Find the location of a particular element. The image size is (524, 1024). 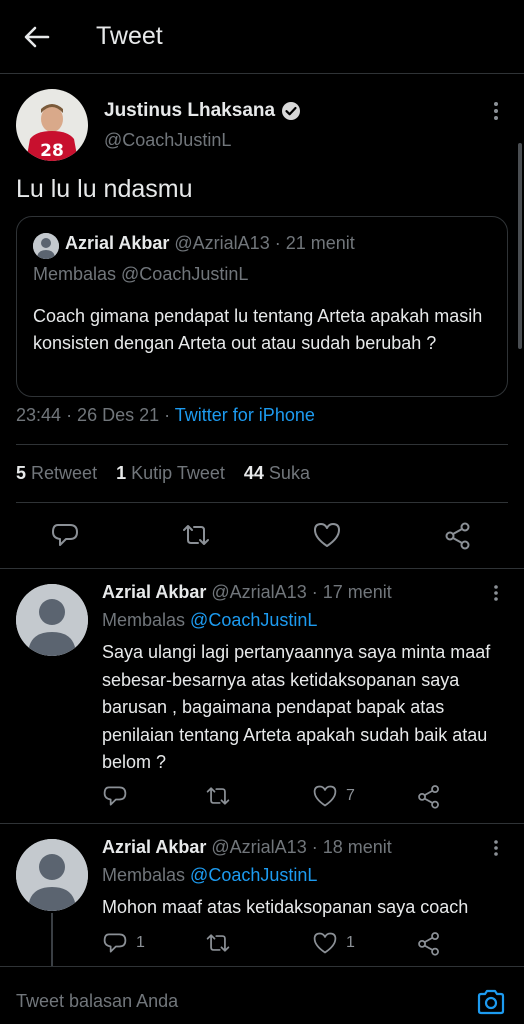

author-name: Justinus Lhaksana is located at coordinates (190, 110).